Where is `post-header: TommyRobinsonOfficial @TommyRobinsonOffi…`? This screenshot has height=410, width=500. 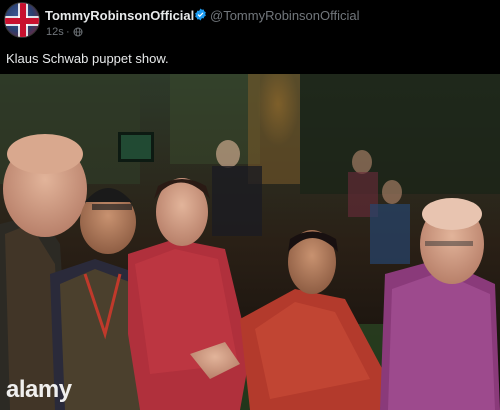
post-header: TommyRobinsonOfficial @TommyRobinsonOffi… is located at coordinates (250, 22).